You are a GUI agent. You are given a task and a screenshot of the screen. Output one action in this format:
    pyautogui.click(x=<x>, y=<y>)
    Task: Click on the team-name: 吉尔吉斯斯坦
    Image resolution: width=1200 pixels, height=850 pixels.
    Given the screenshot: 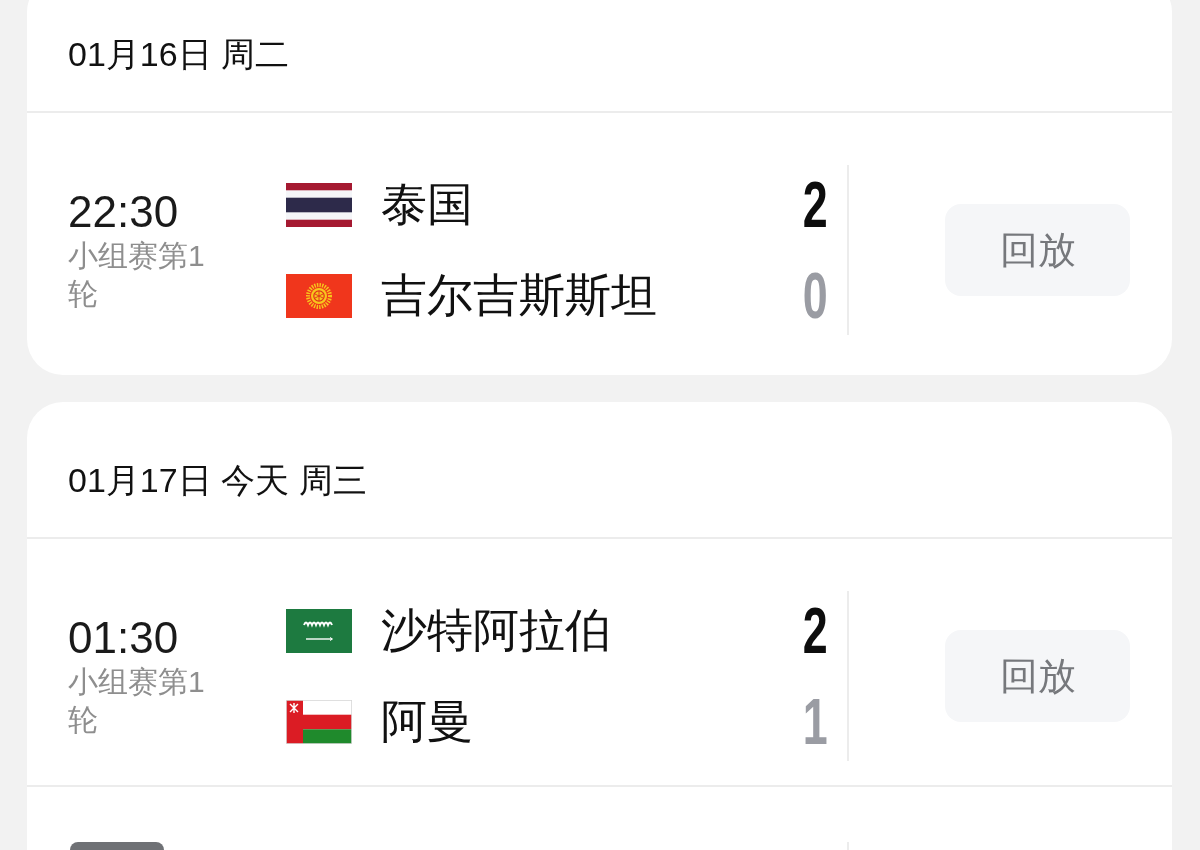 What is the action you would take?
    pyautogui.click(x=519, y=295)
    